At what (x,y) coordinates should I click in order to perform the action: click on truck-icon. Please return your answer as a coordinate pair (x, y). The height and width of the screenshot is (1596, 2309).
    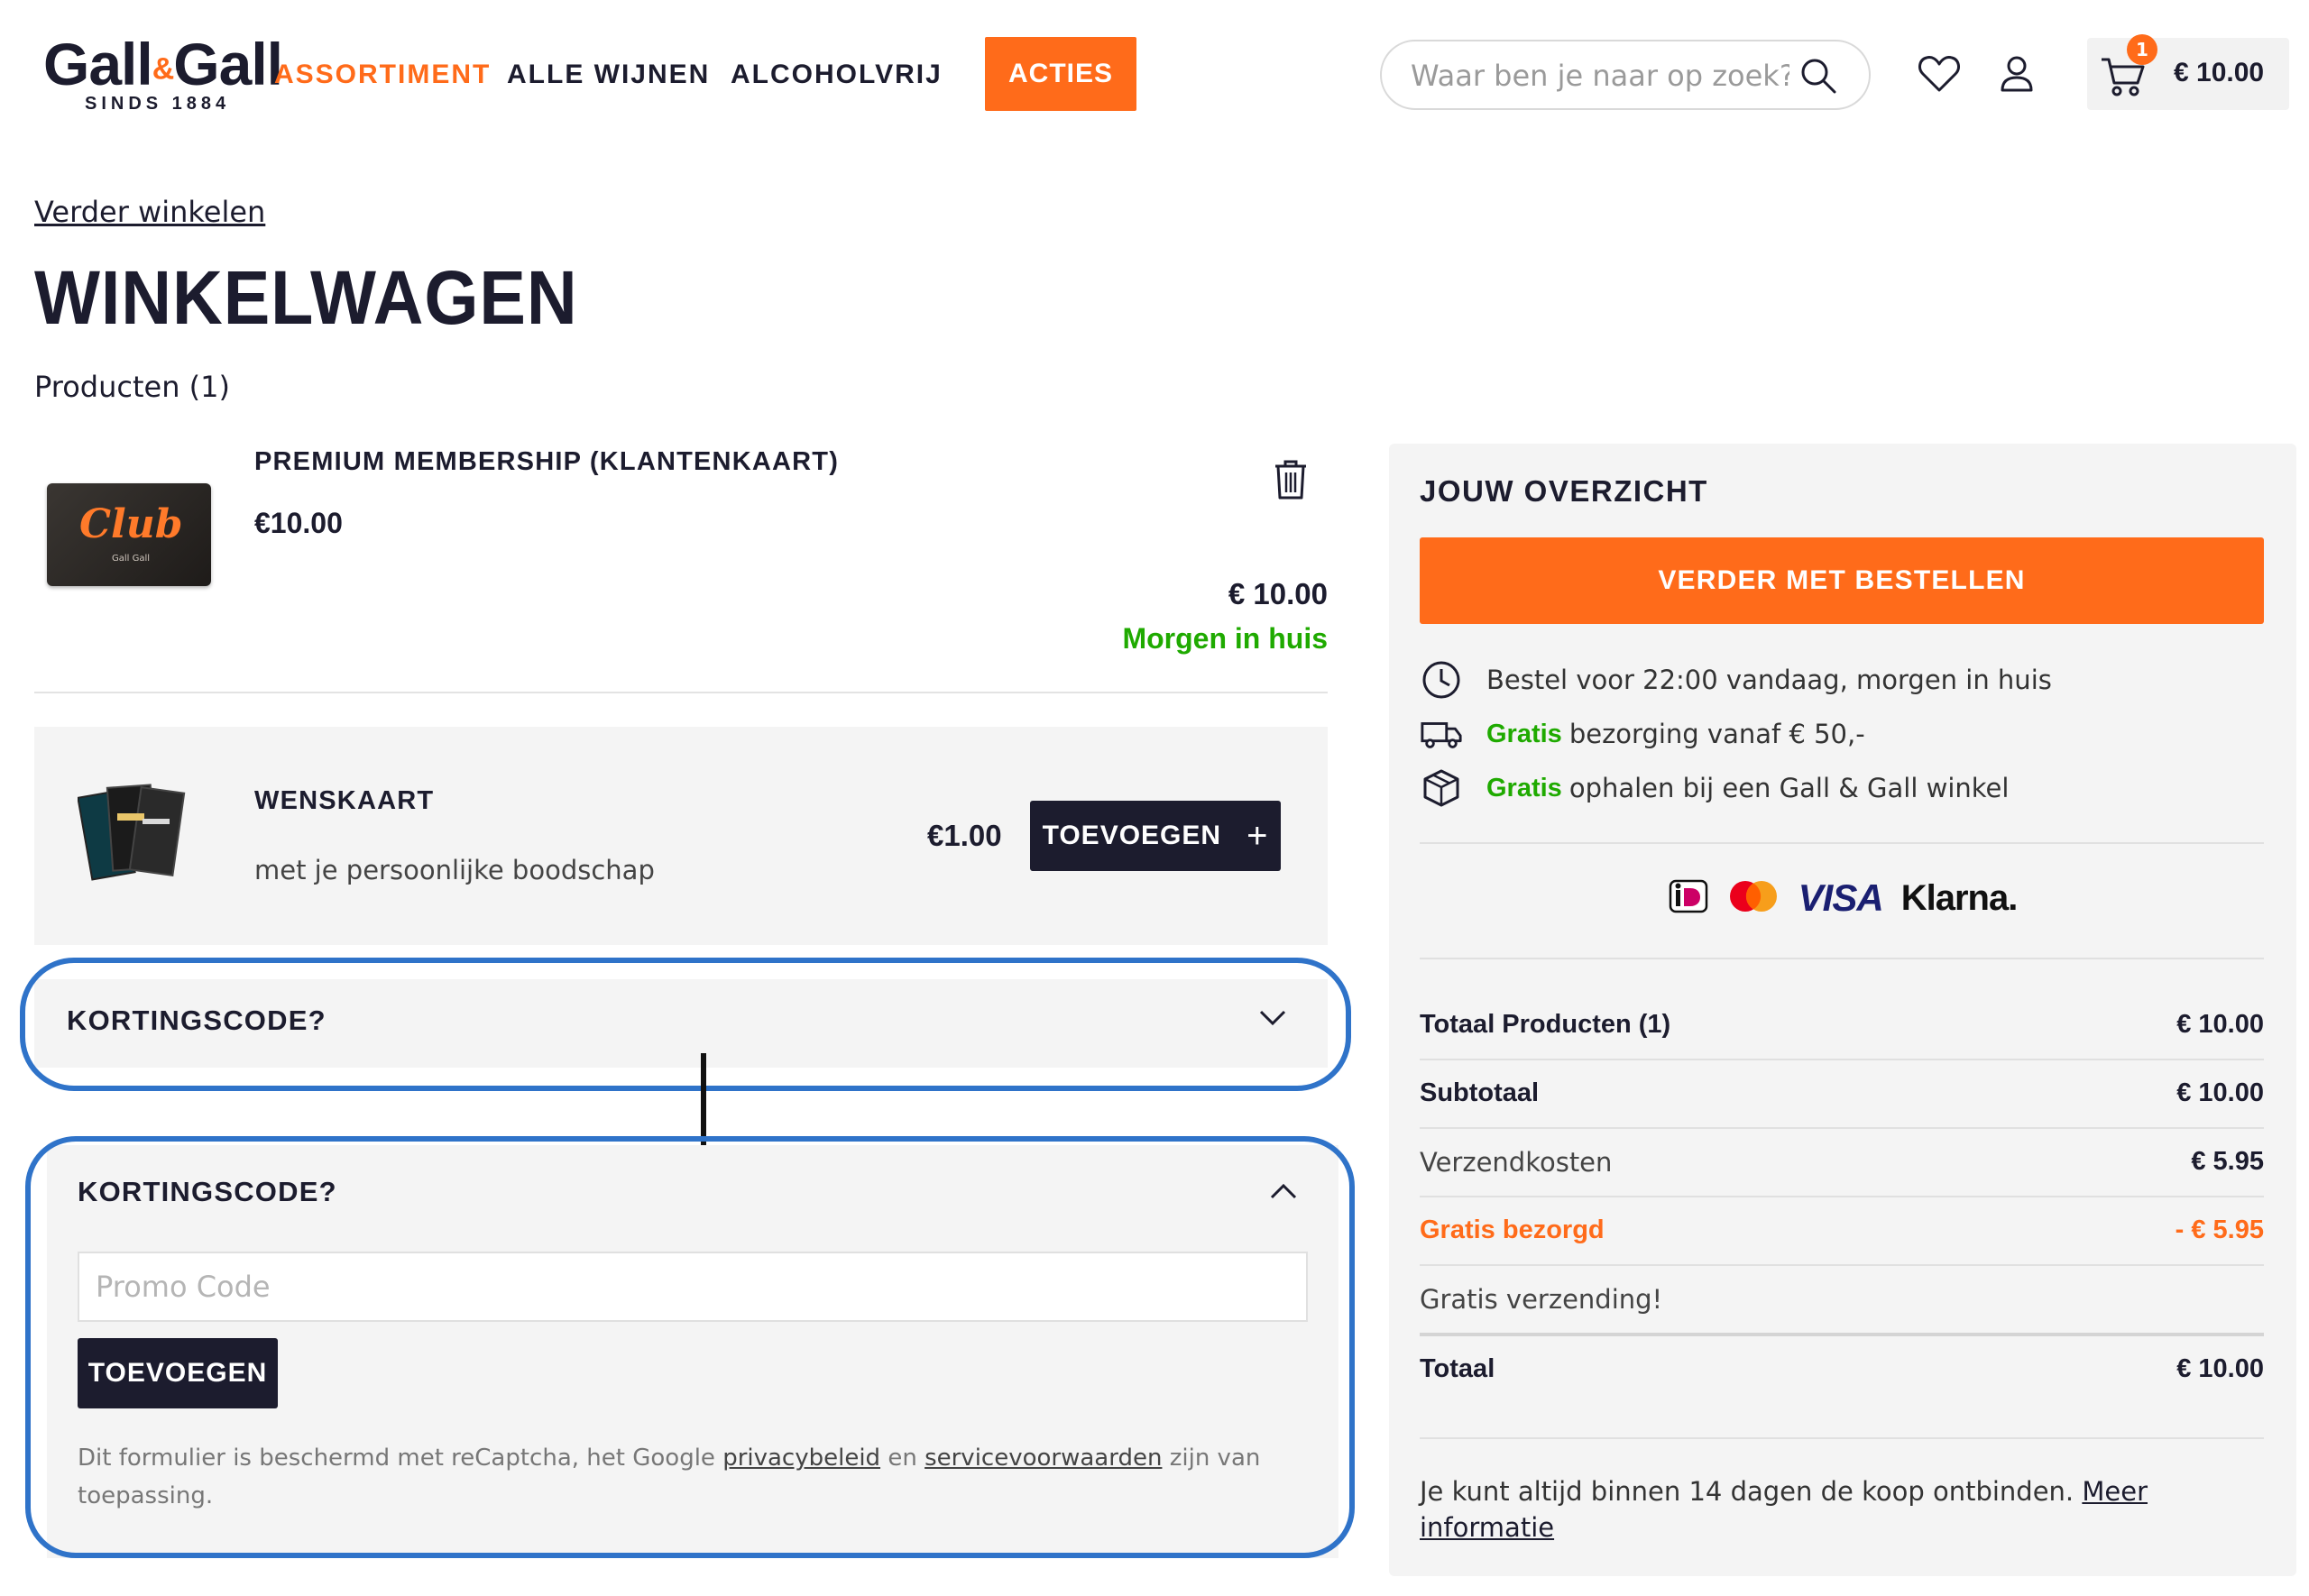
    Looking at the image, I should click on (1442, 734).